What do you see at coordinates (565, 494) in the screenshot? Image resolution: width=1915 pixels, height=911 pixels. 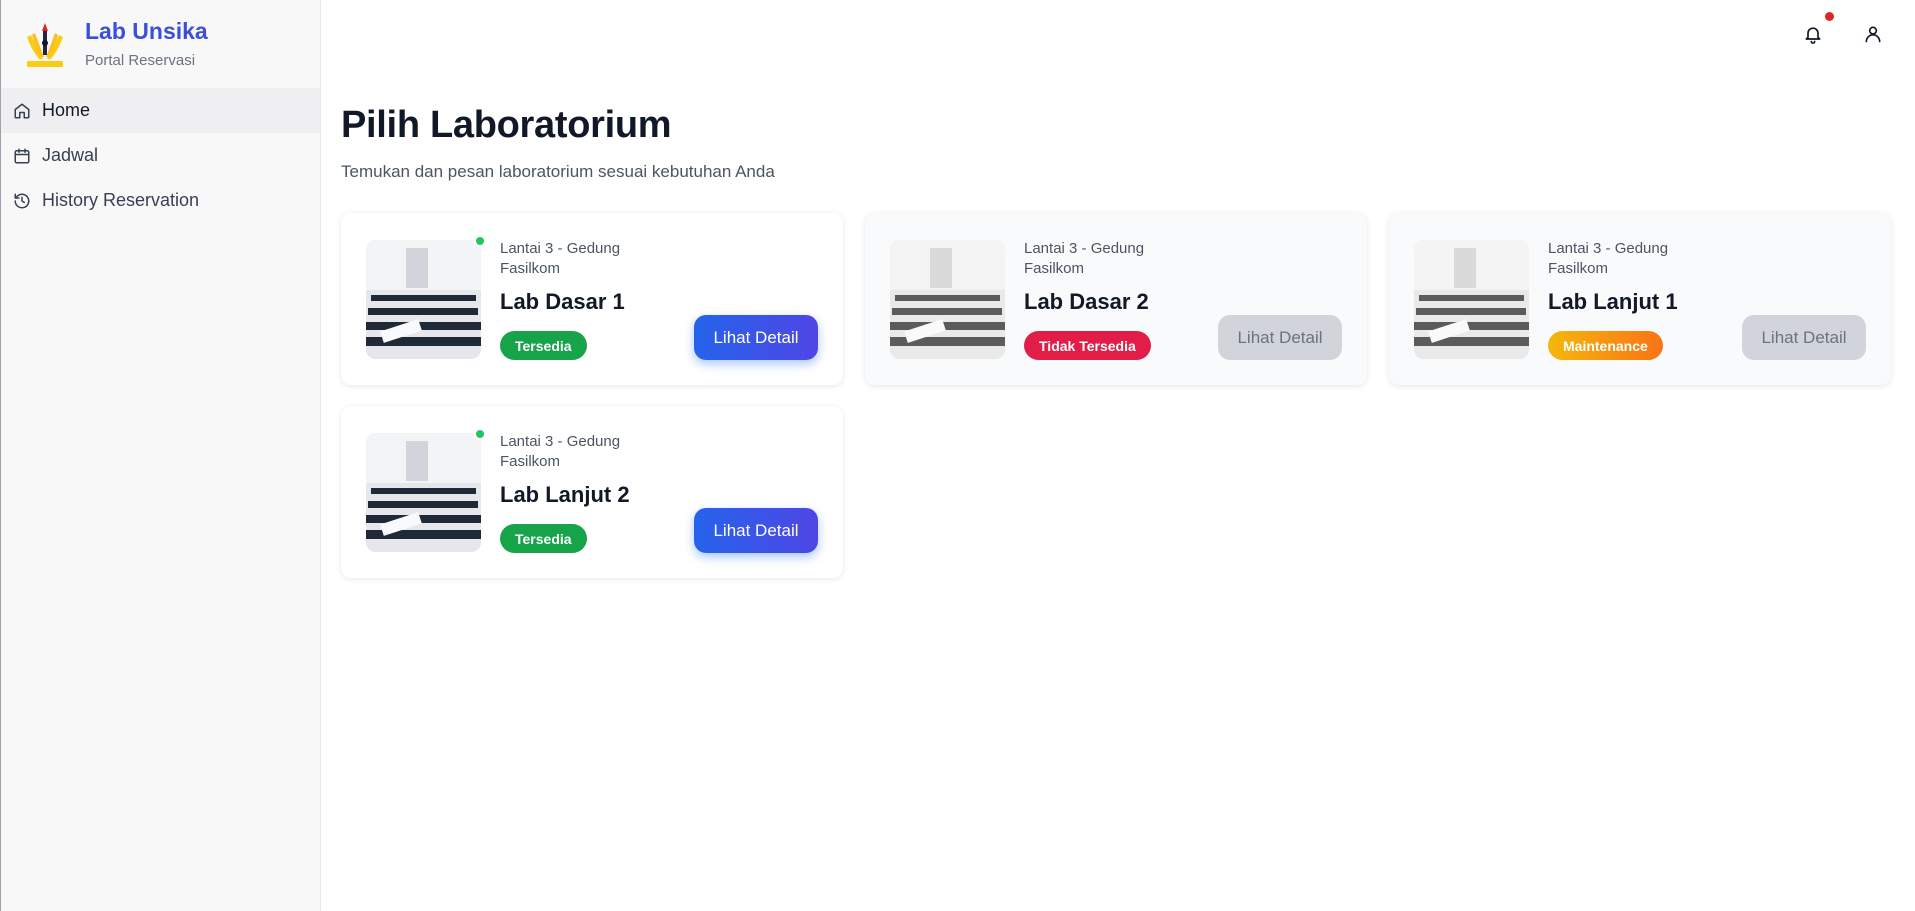 I see `lab-name: Lab Lanjut 2` at bounding box center [565, 494].